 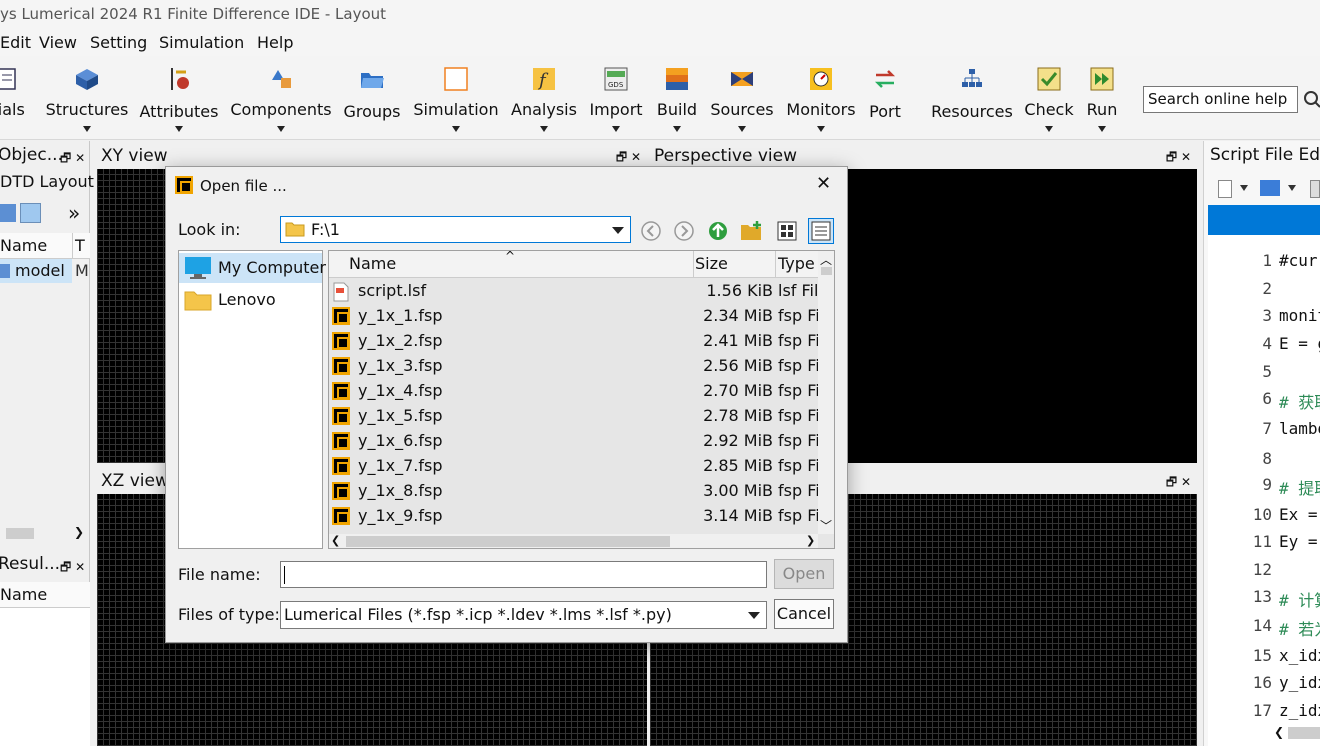 What do you see at coordinates (72, 568) in the screenshot?
I see `results-float-close-buttons: 🗗 ✕` at bounding box center [72, 568].